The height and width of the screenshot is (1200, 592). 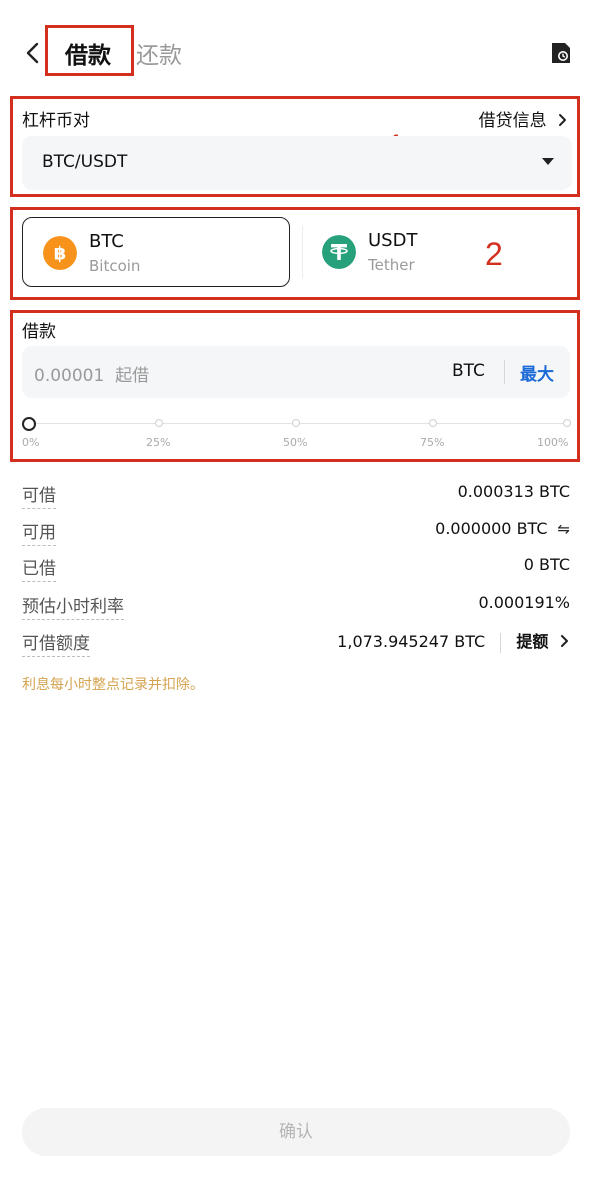 What do you see at coordinates (113, 685) in the screenshot?
I see `interest-note: 利息每小时整点记录并扣除。` at bounding box center [113, 685].